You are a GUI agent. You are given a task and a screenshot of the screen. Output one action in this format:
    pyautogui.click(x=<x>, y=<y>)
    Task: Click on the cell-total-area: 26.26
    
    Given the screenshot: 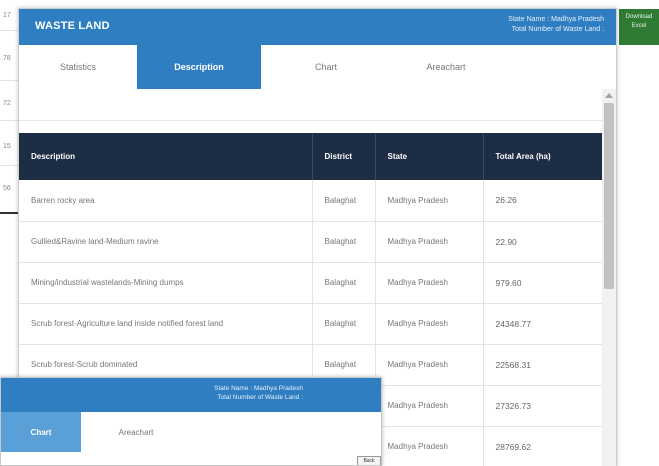 What is the action you would take?
    pyautogui.click(x=543, y=201)
    